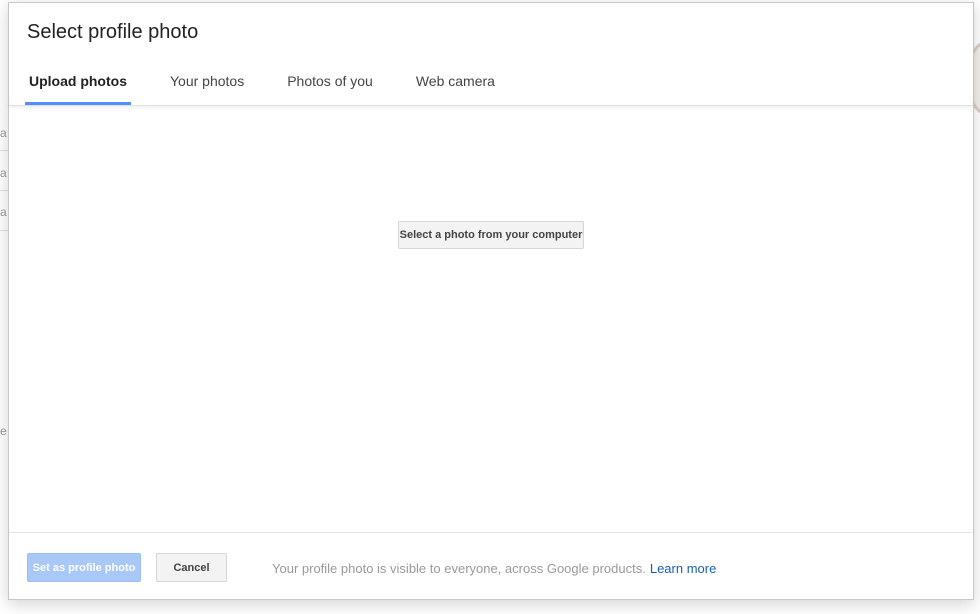 This screenshot has width=980, height=614. I want to click on tab-upload-photos: Upload photos, so click(78, 85).